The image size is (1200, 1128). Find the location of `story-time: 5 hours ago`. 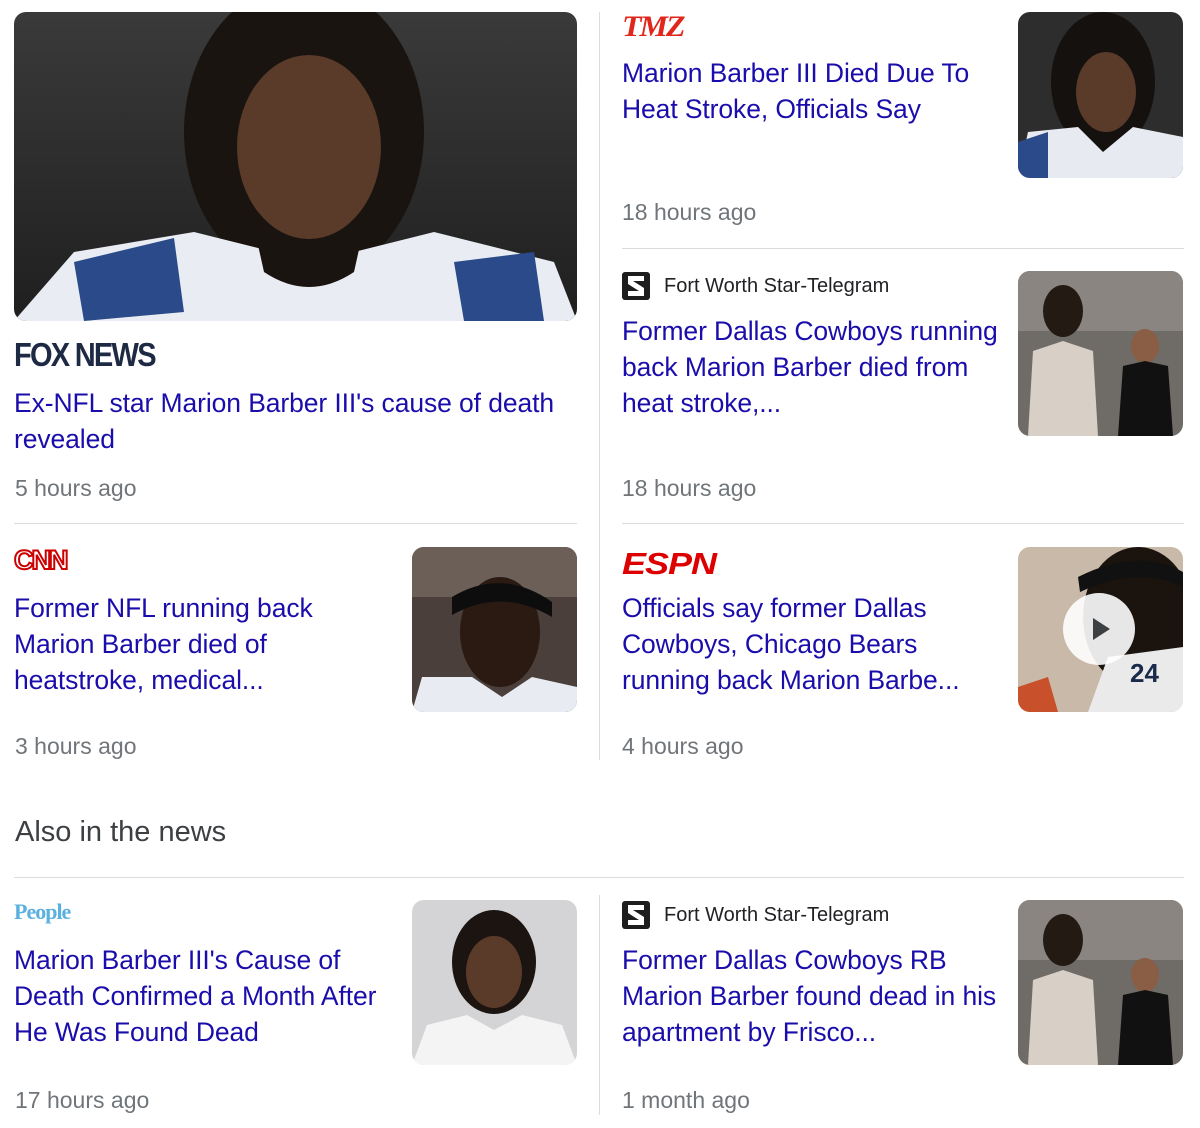

story-time: 5 hours ago is located at coordinates (76, 488).